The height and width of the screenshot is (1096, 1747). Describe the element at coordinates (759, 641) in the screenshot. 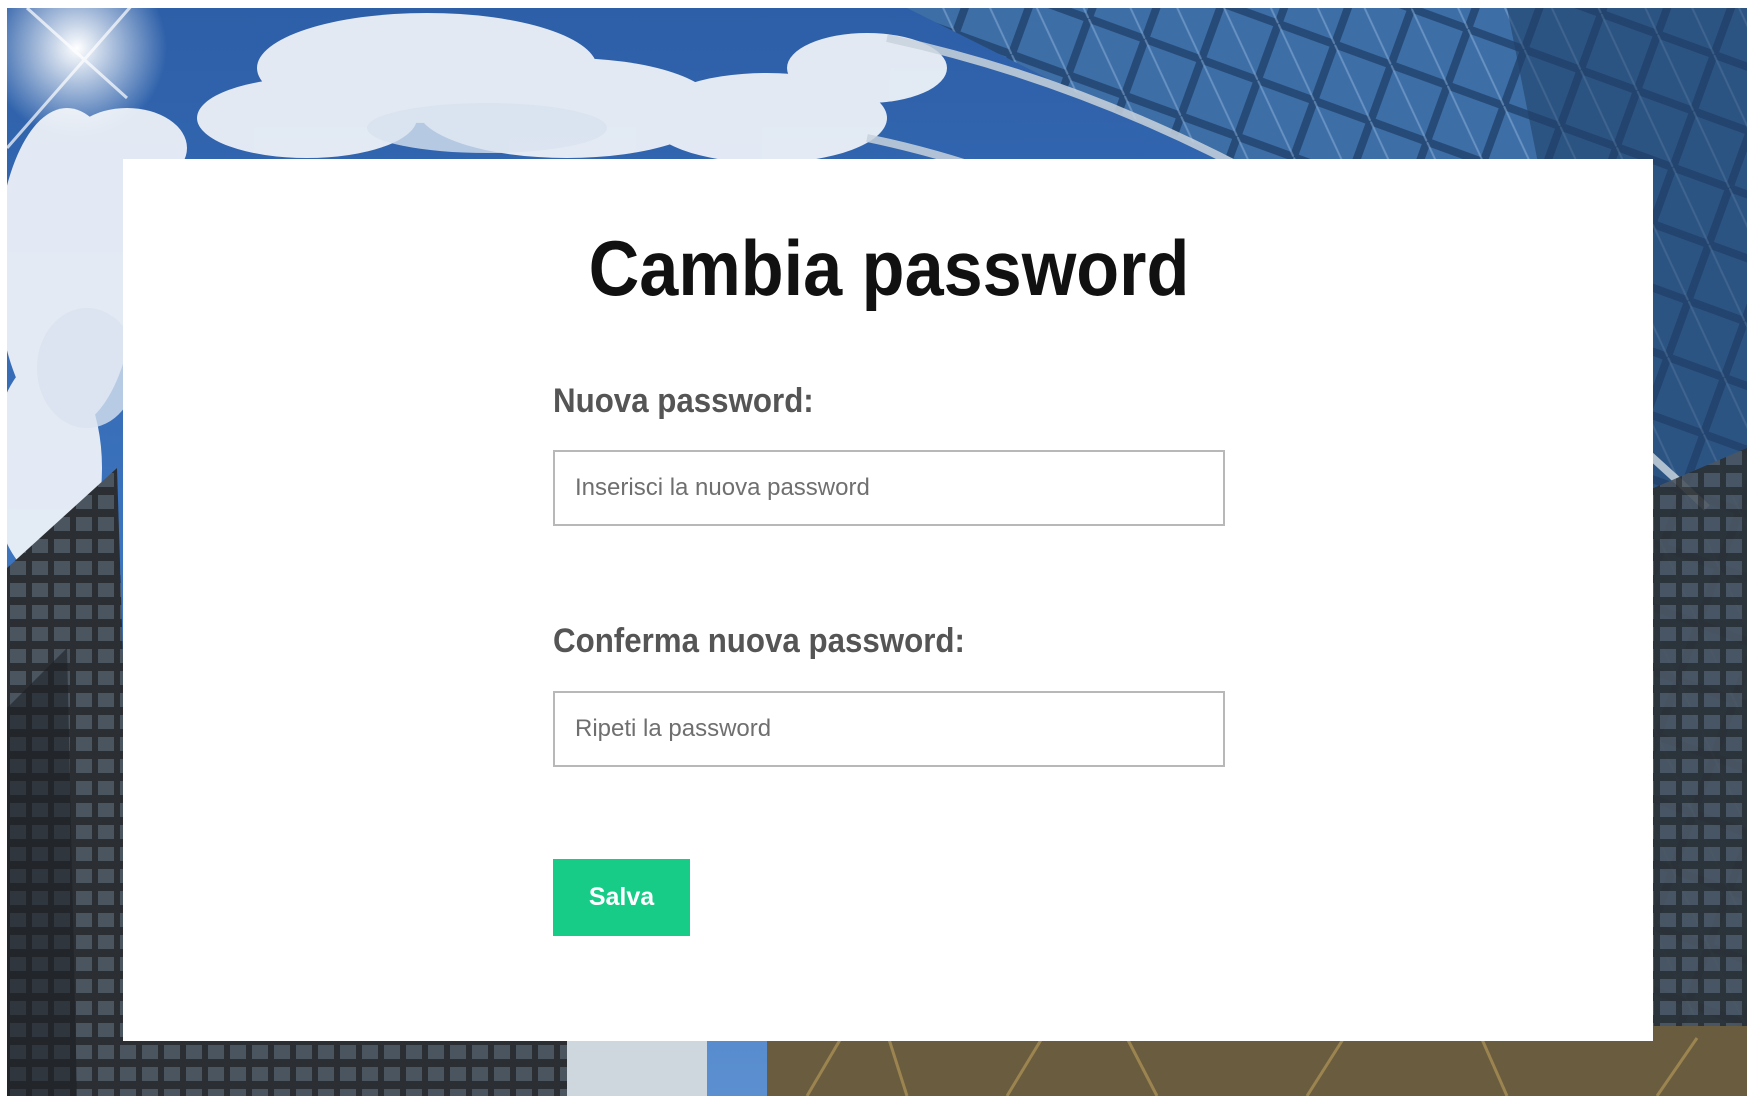

I see `confirm-password-label: Conferma nuova password:` at that location.